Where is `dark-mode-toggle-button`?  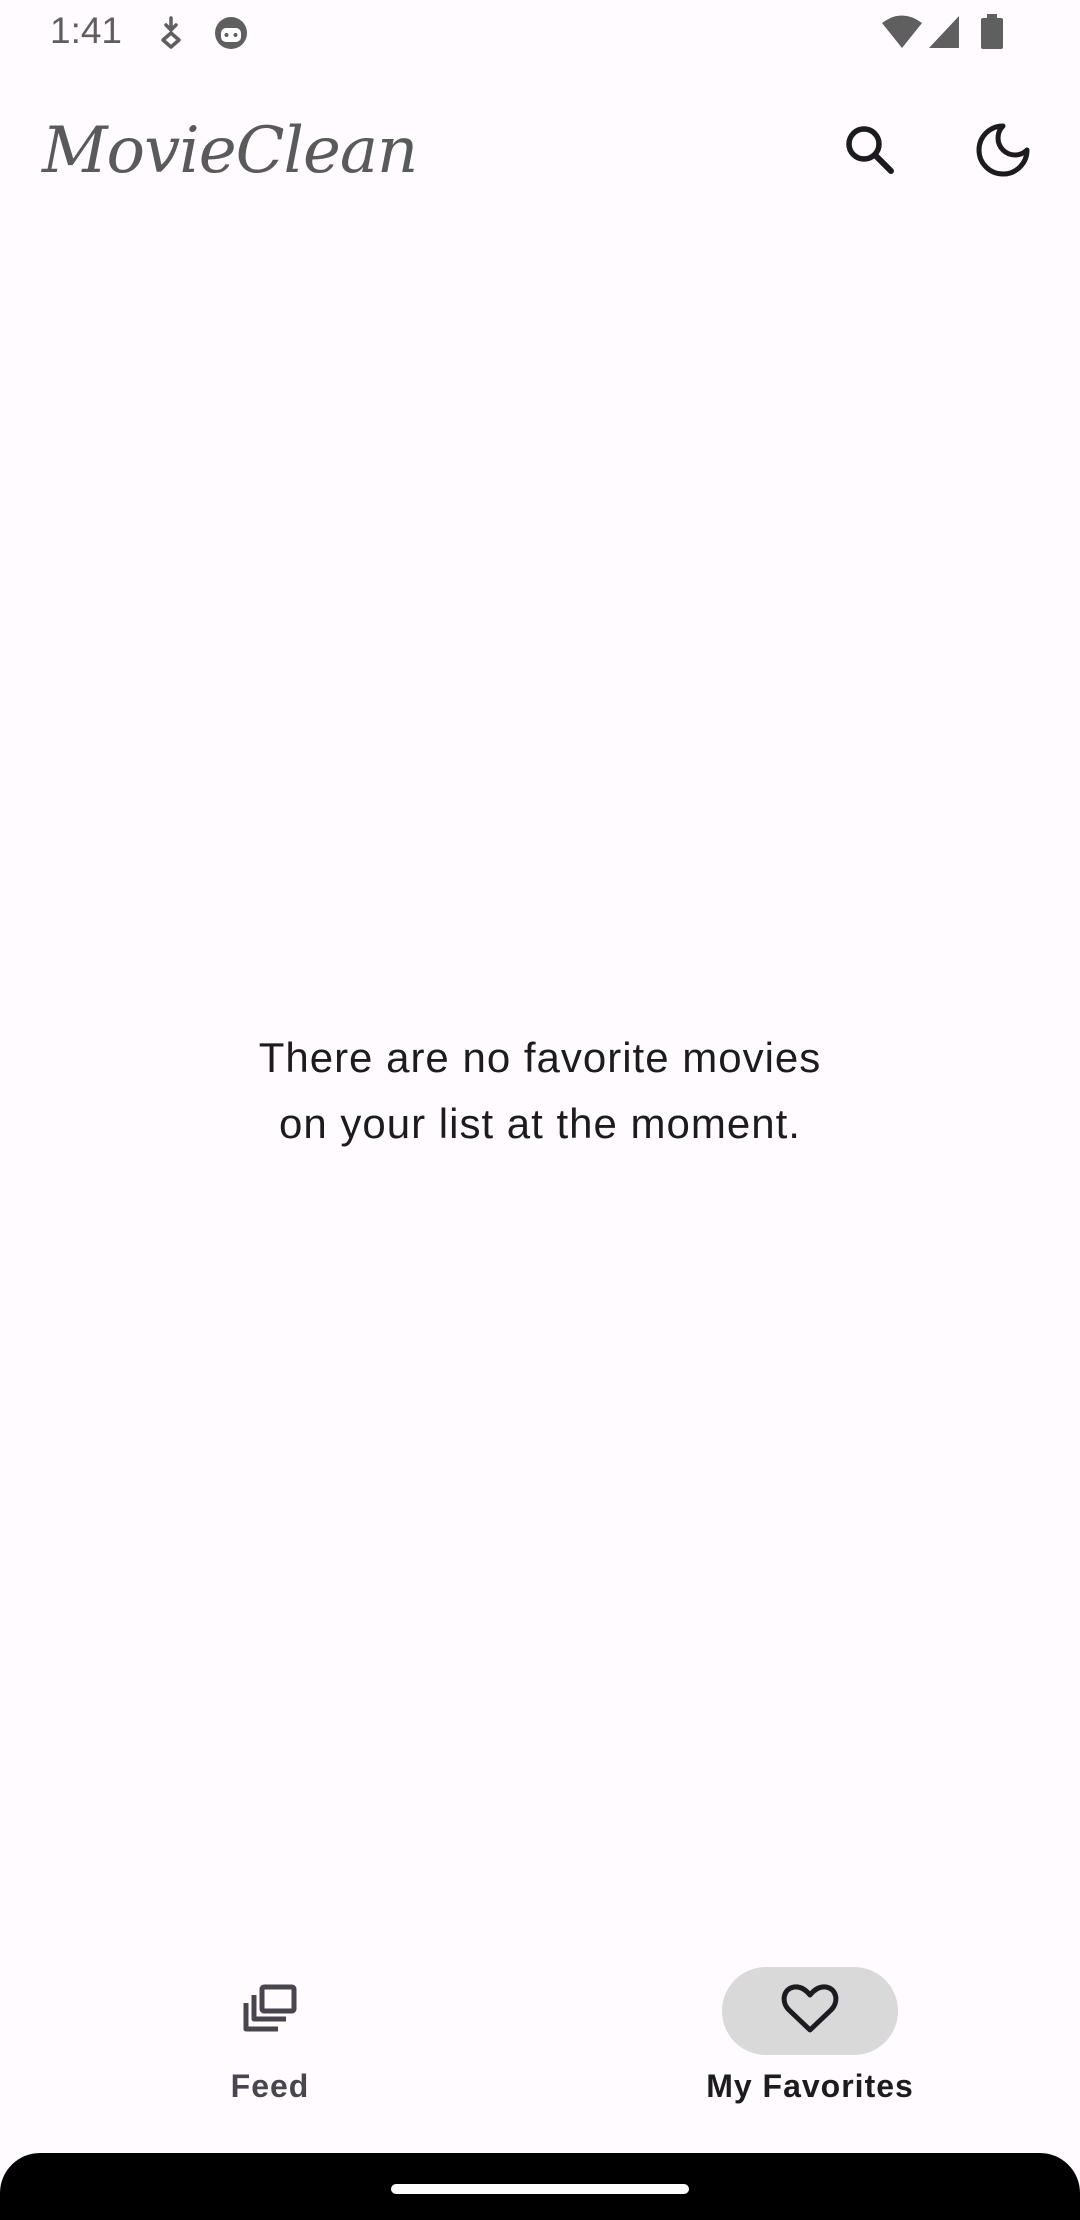
dark-mode-toggle-button is located at coordinates (1003, 152).